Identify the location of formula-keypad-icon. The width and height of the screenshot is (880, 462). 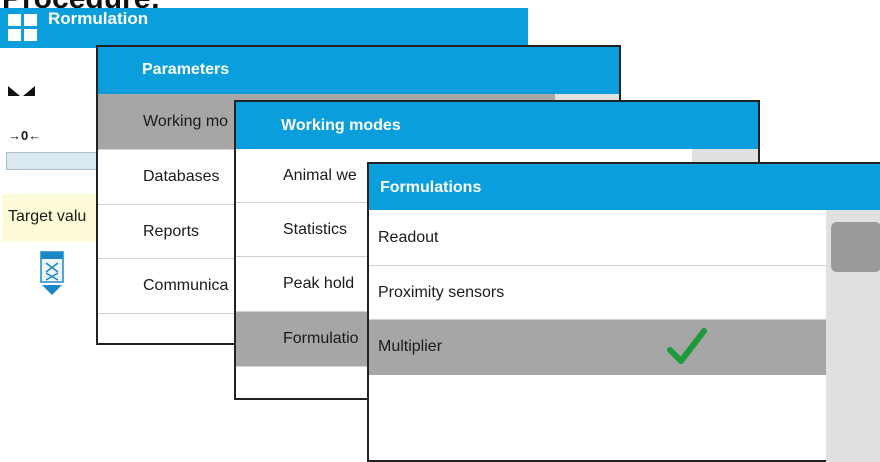
(52, 274).